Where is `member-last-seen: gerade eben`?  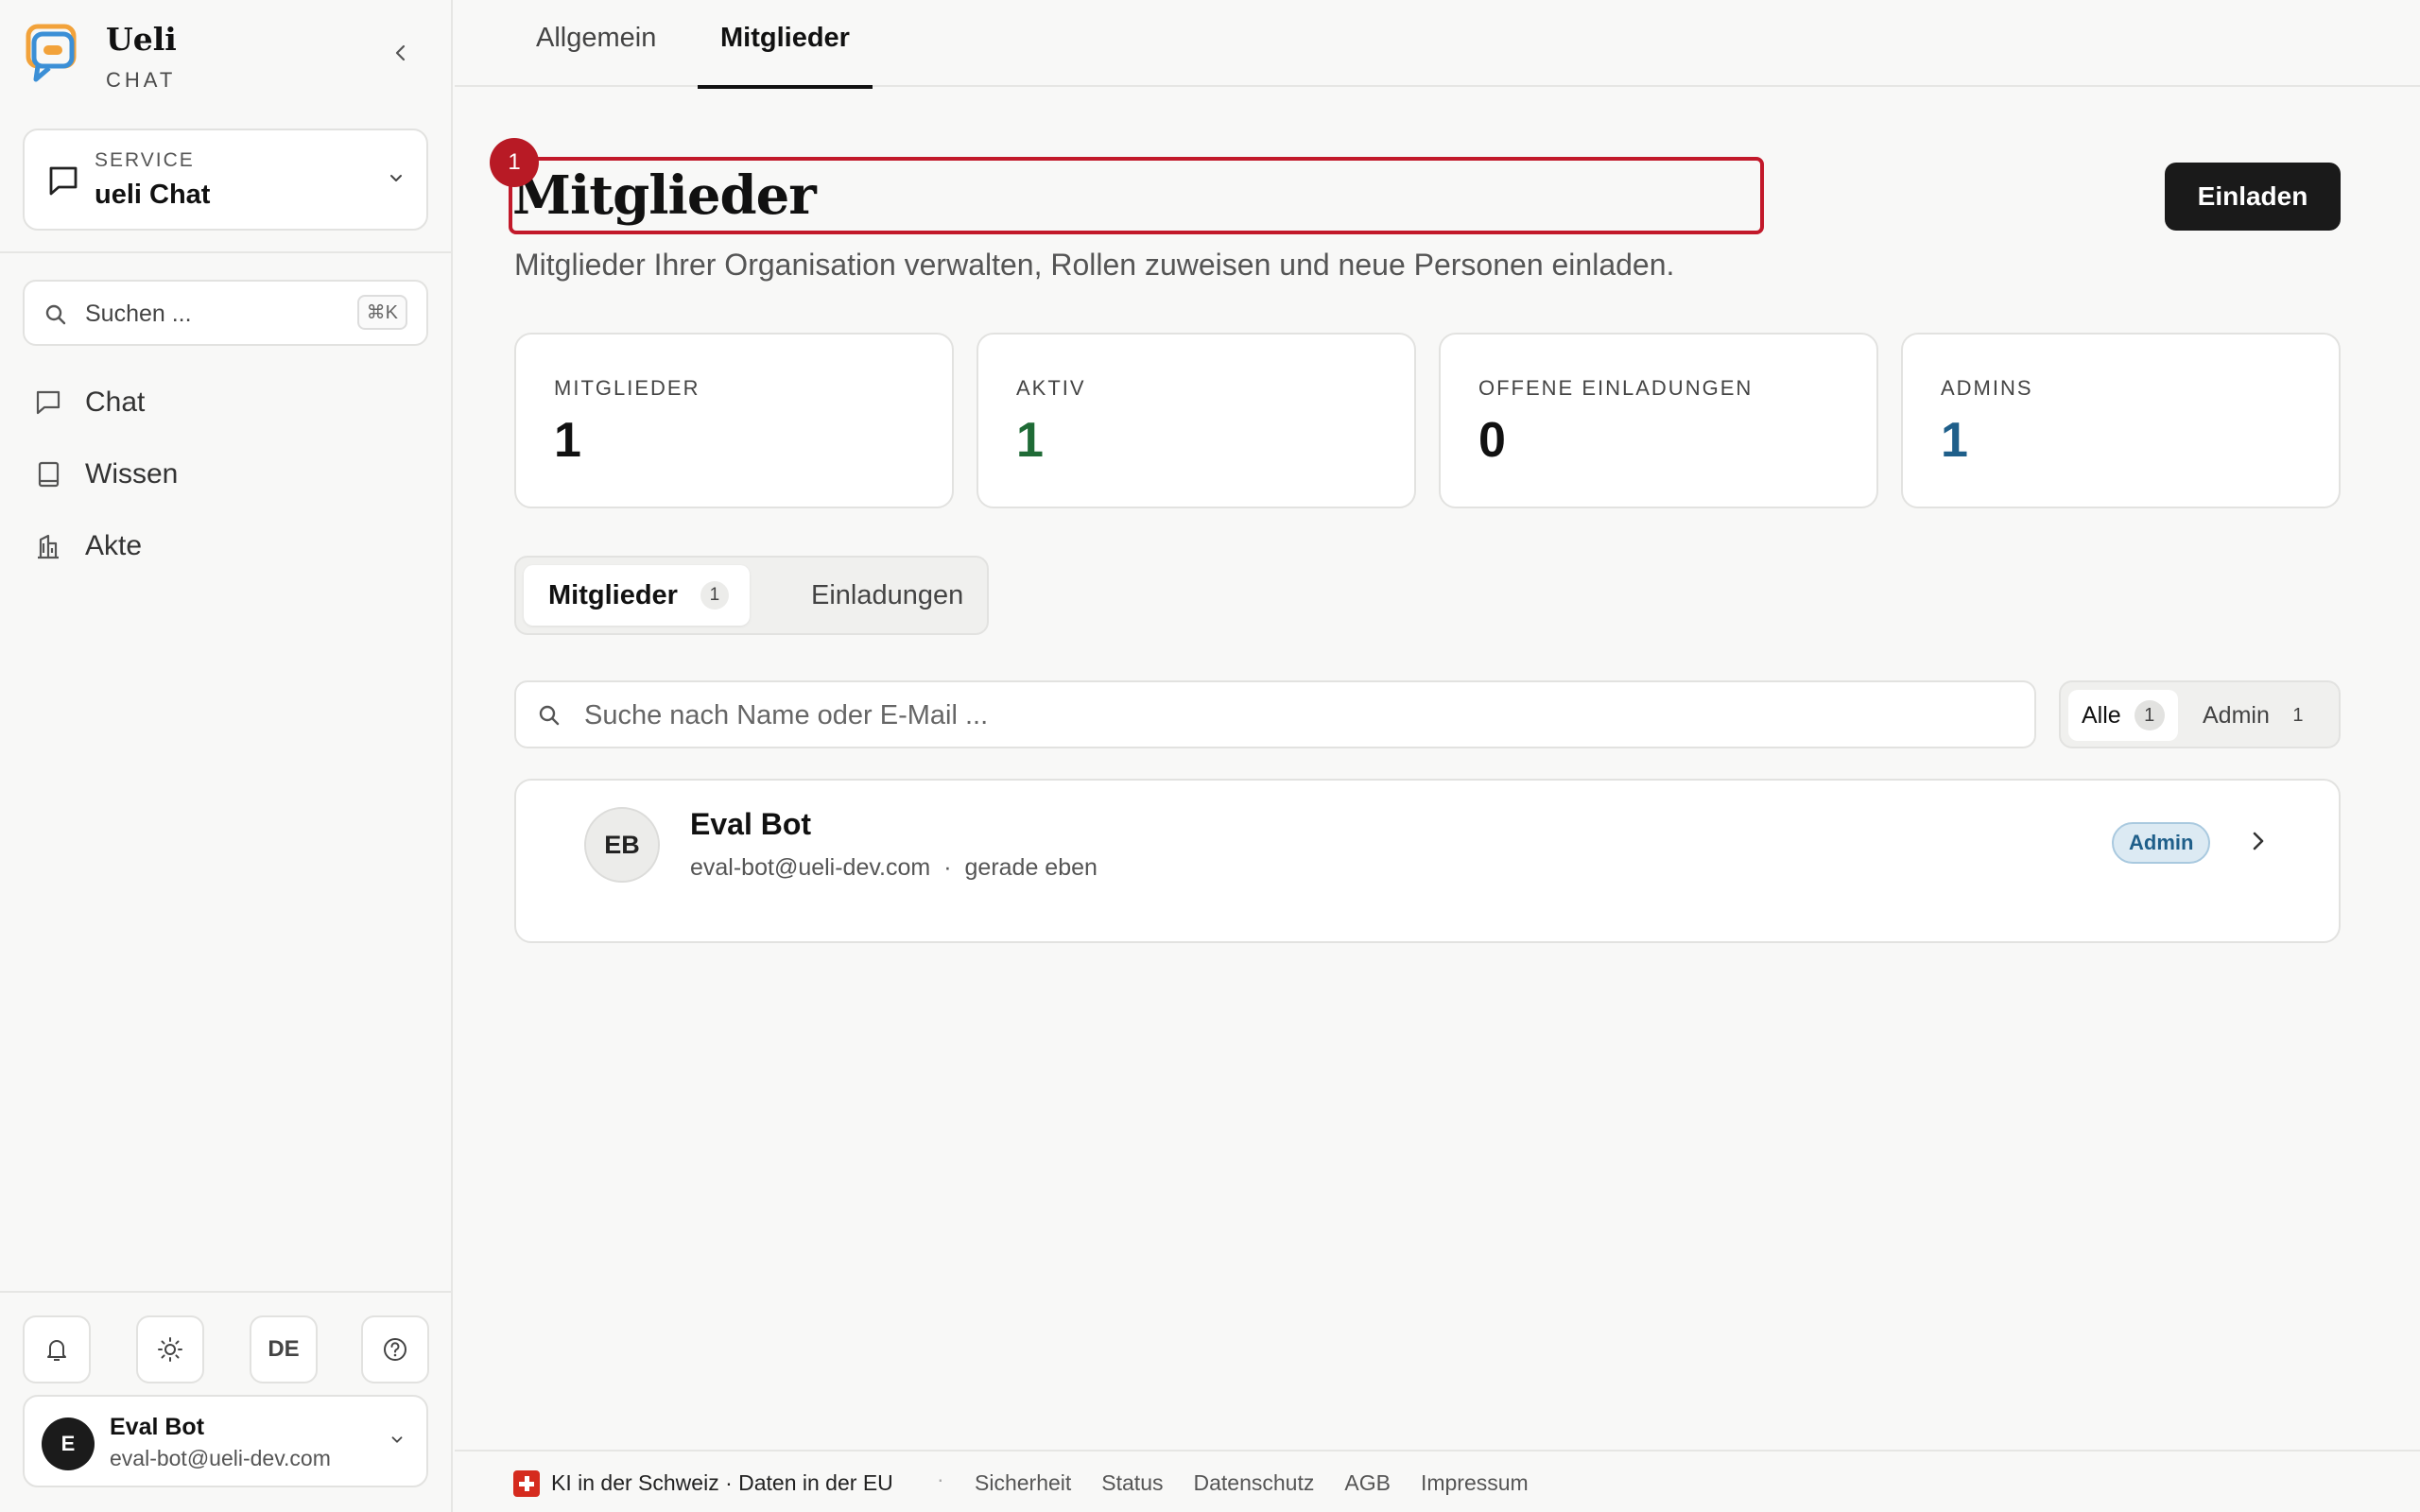
member-last-seen: gerade eben is located at coordinates (1031, 867).